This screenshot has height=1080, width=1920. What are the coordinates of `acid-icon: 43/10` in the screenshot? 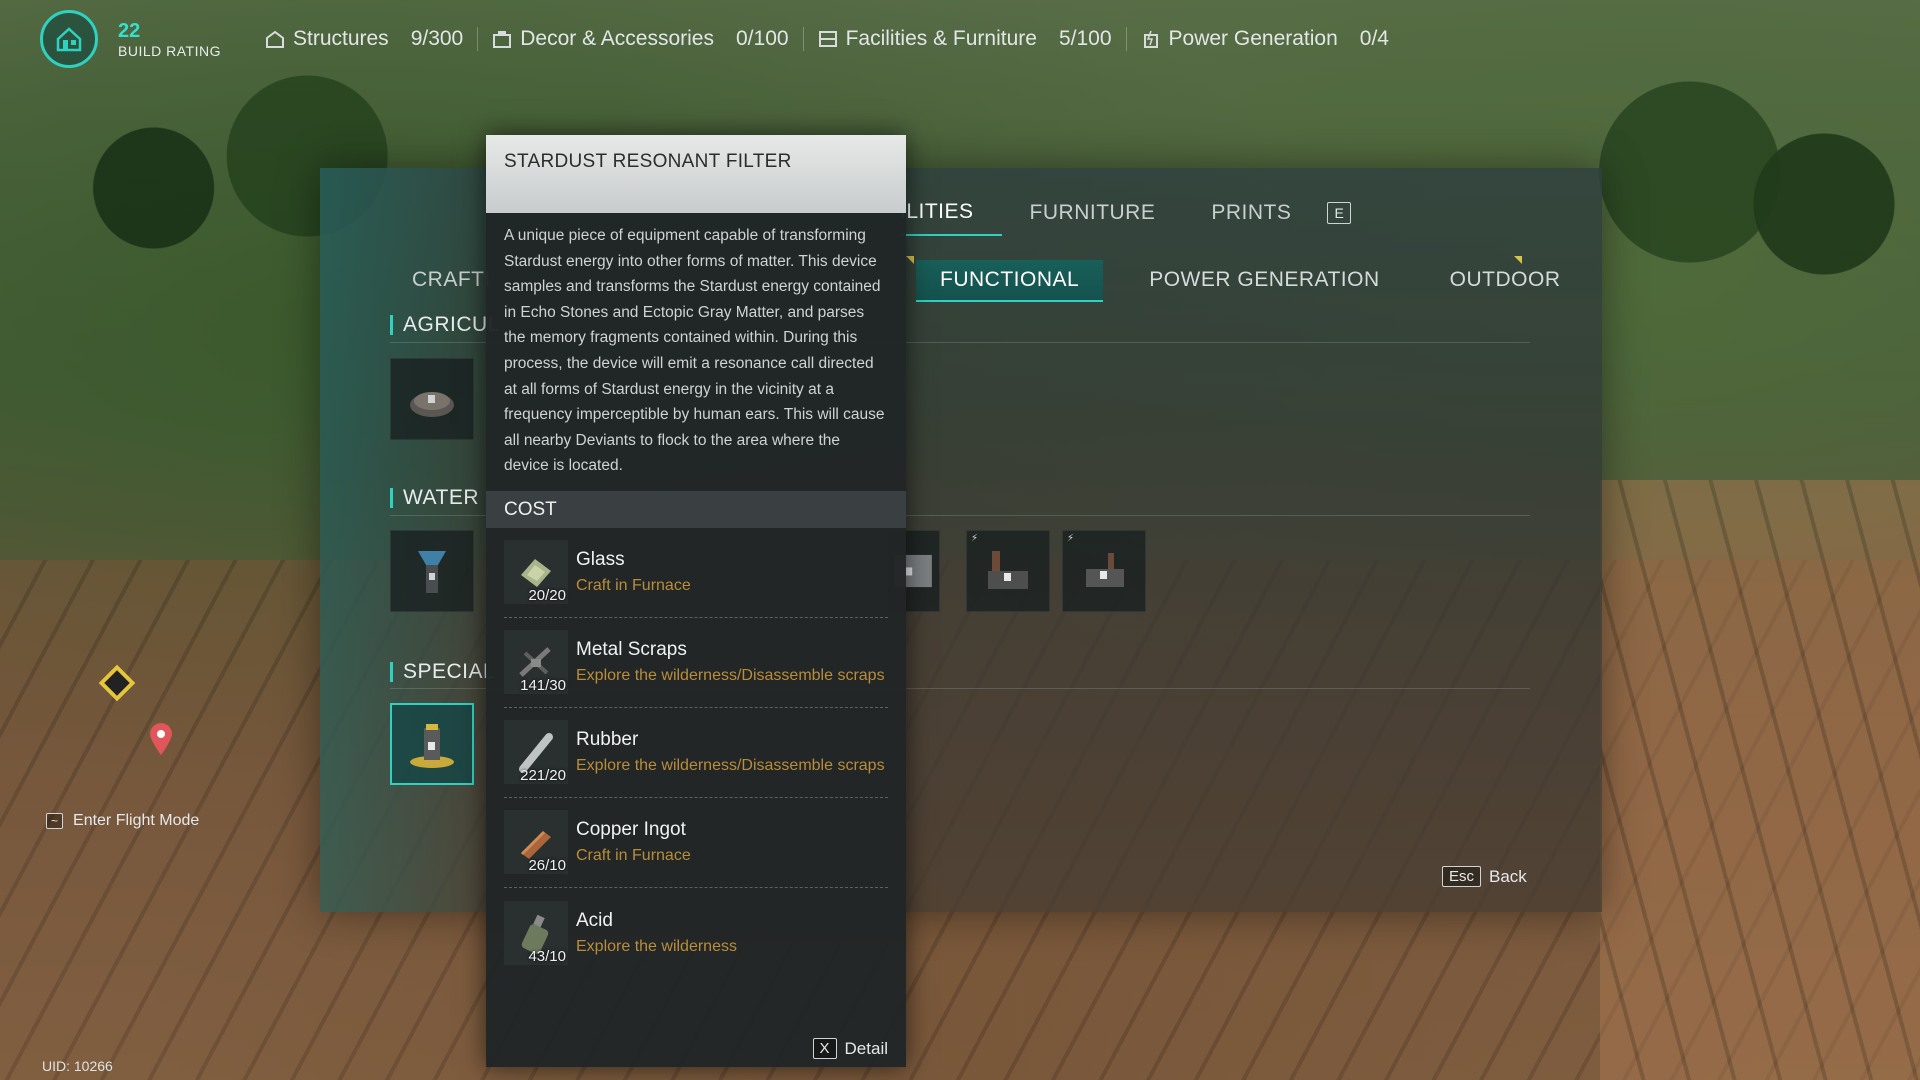 It's located at (536, 932).